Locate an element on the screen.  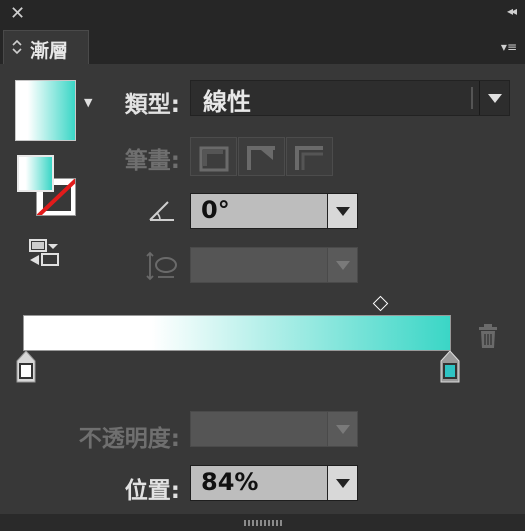
type-dropdown-button is located at coordinates (494, 98).